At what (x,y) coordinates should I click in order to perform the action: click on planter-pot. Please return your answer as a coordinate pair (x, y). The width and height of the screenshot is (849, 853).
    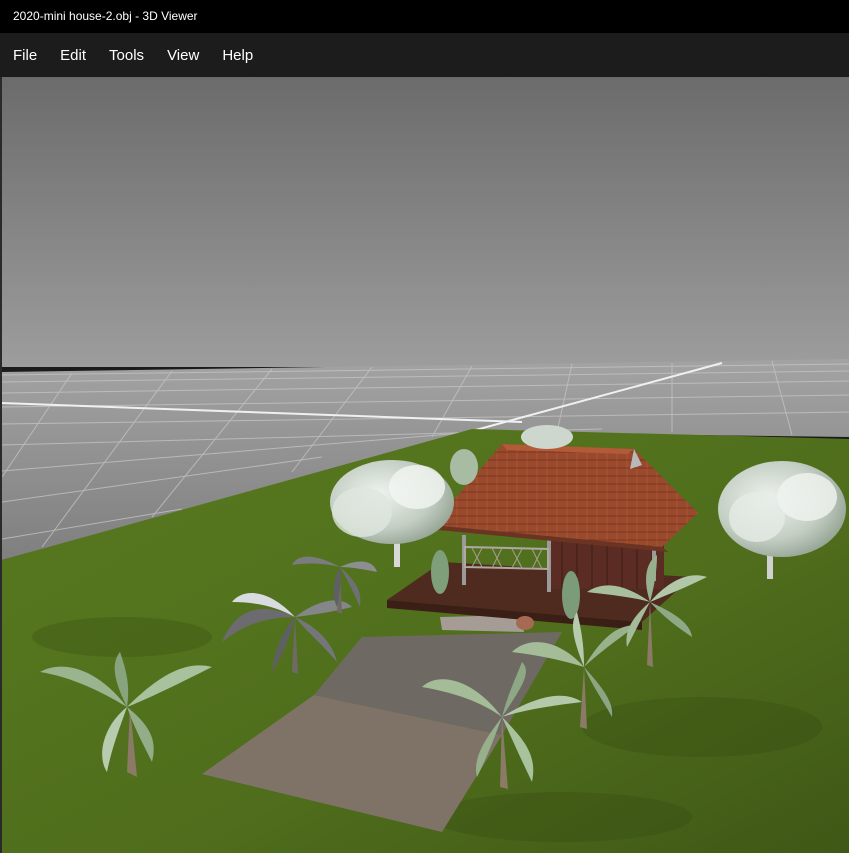
    Looking at the image, I should click on (525, 623).